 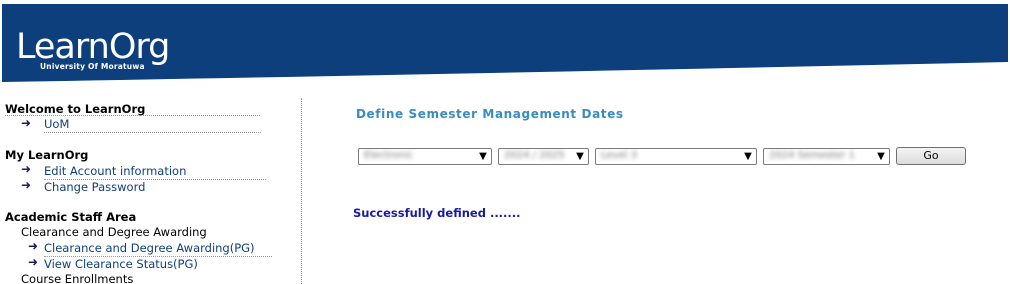 What do you see at coordinates (77, 278) in the screenshot?
I see `sidebar-subheading-course-enrollments: Course Enrollments` at bounding box center [77, 278].